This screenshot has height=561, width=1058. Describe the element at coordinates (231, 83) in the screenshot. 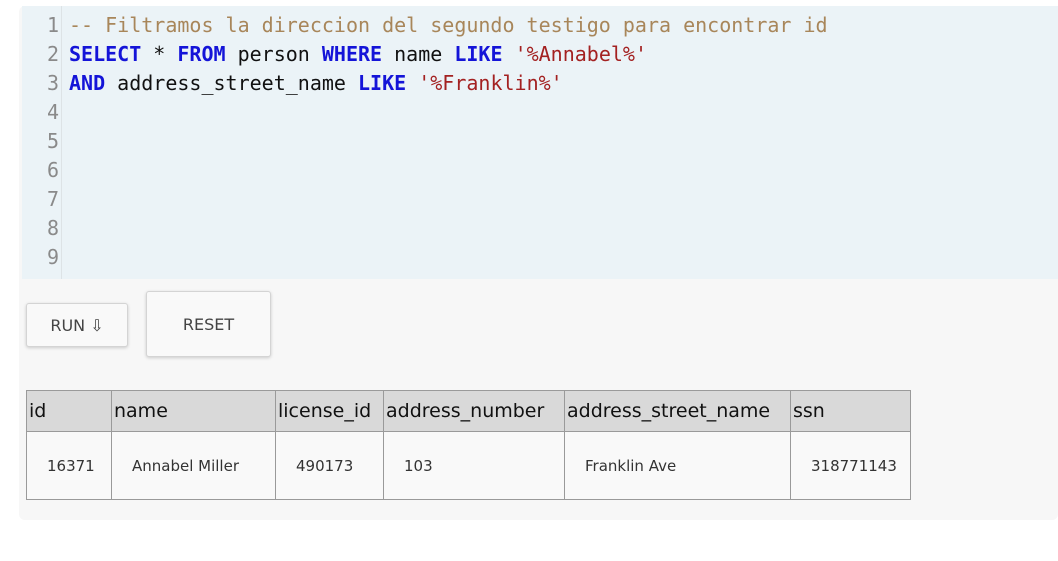

I see `sql-text: address_street_name` at that location.